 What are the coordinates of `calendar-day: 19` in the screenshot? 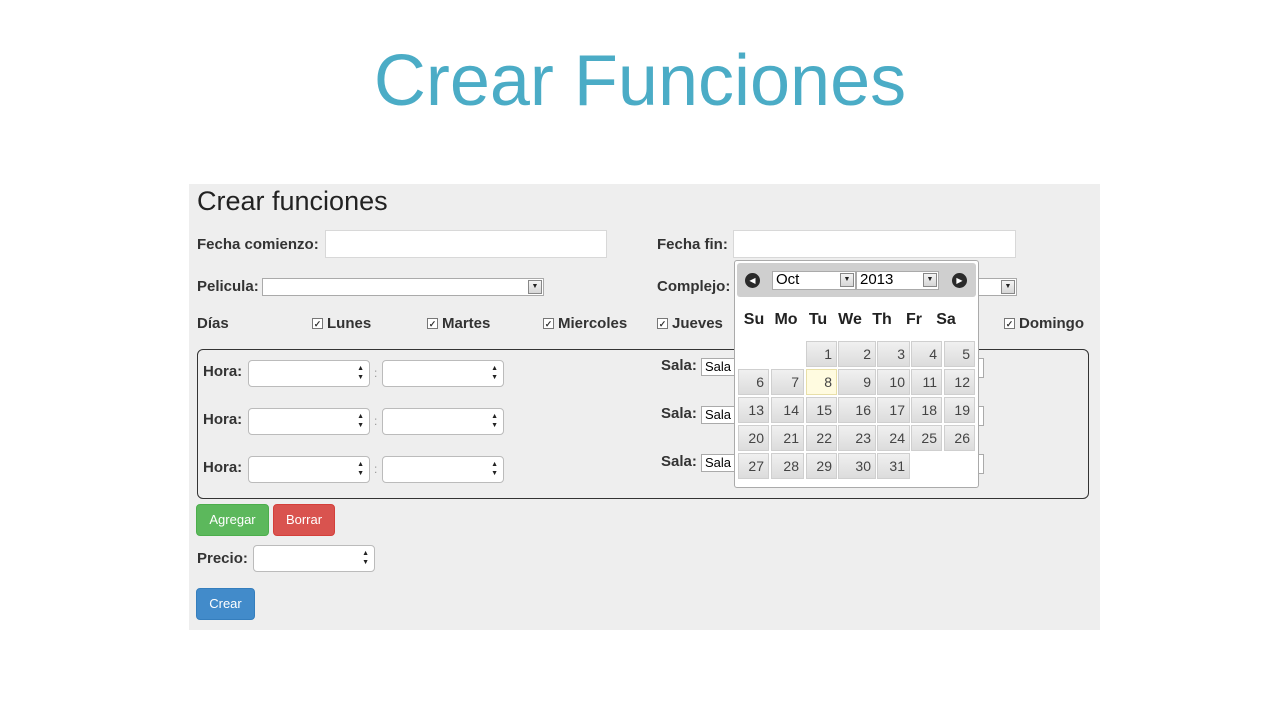 It's located at (959, 410).